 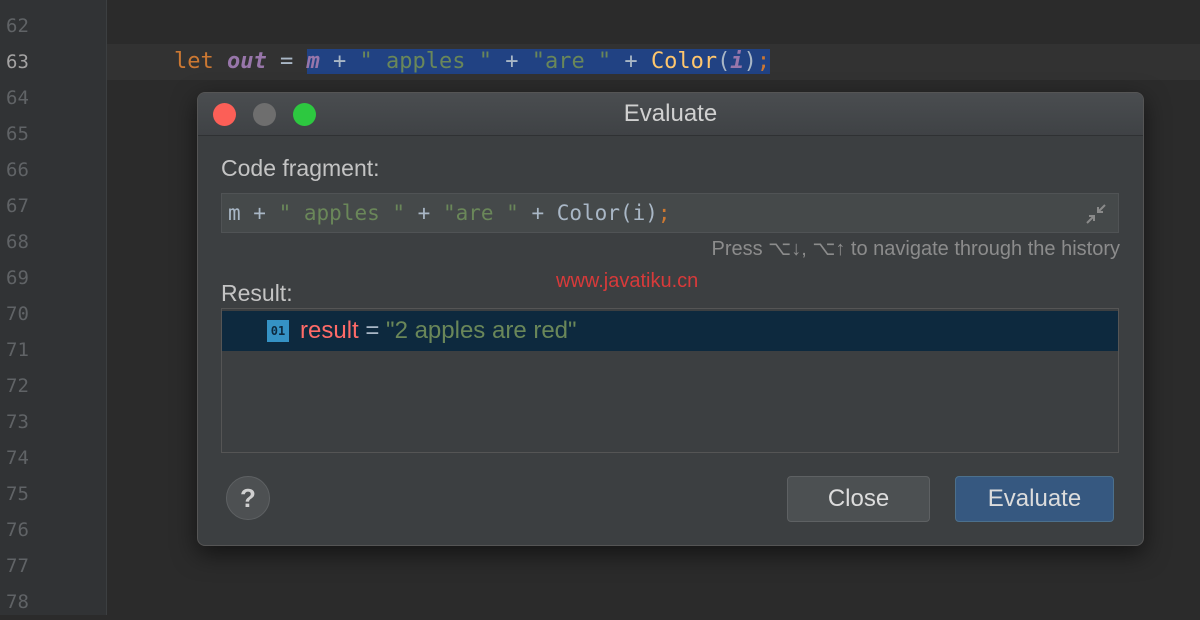 What do you see at coordinates (627, 281) in the screenshot?
I see `watermark-text: www.javatiku.cn` at bounding box center [627, 281].